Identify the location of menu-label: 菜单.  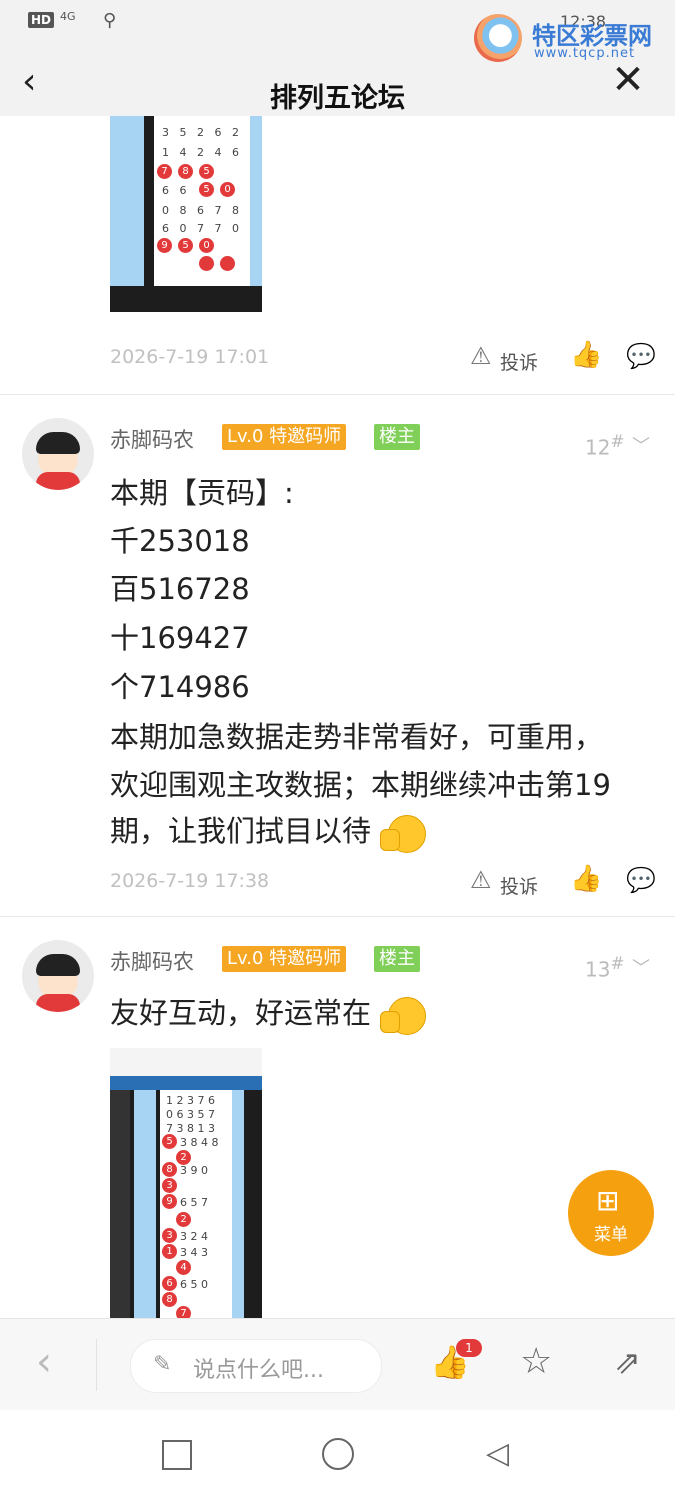
(611, 1235).